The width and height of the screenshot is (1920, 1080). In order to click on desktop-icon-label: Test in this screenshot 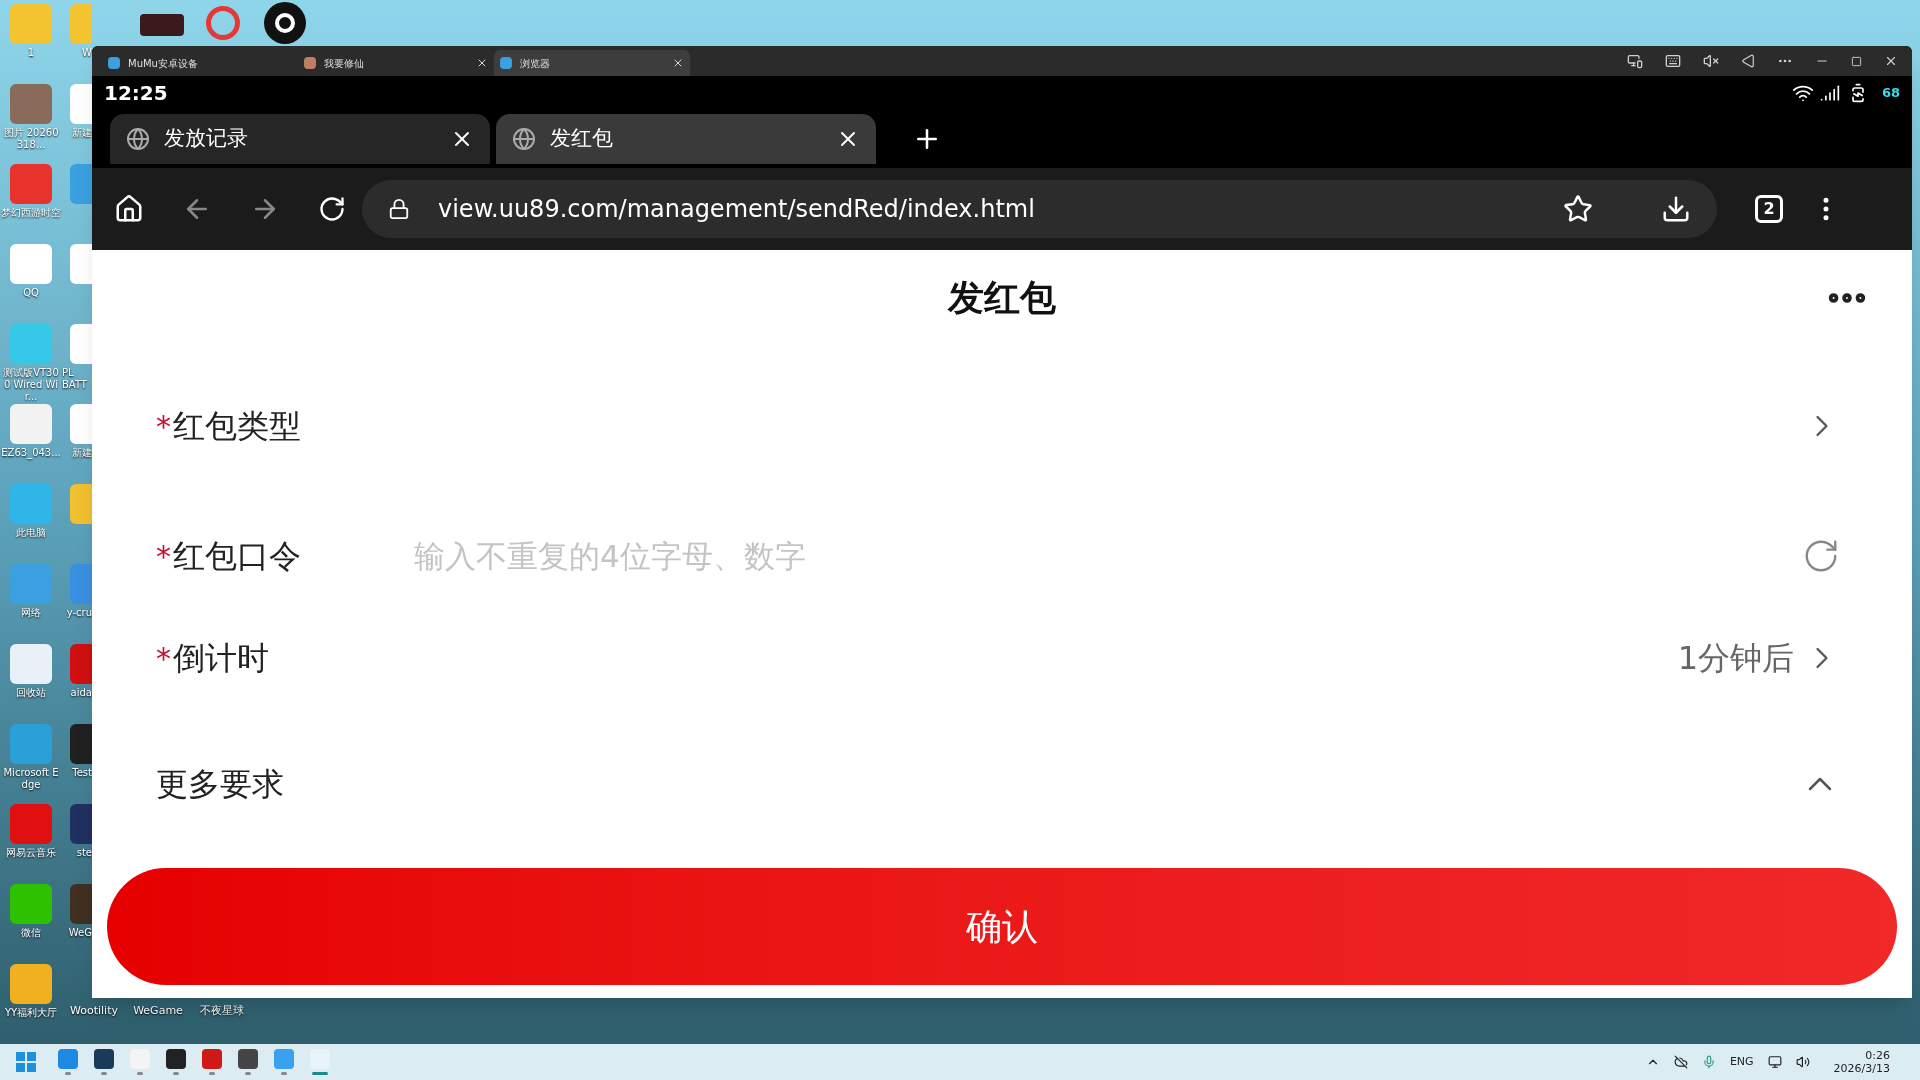, I will do `click(82, 773)`.